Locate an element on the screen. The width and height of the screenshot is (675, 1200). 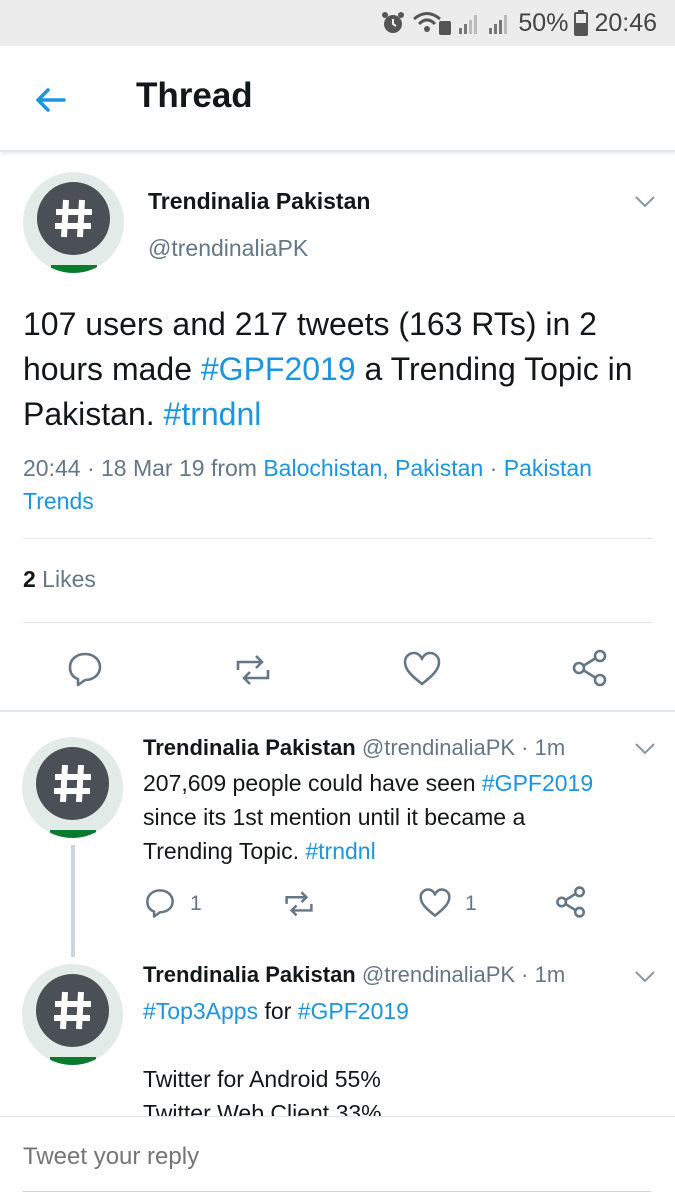
battery-icon is located at coordinates (581, 23).